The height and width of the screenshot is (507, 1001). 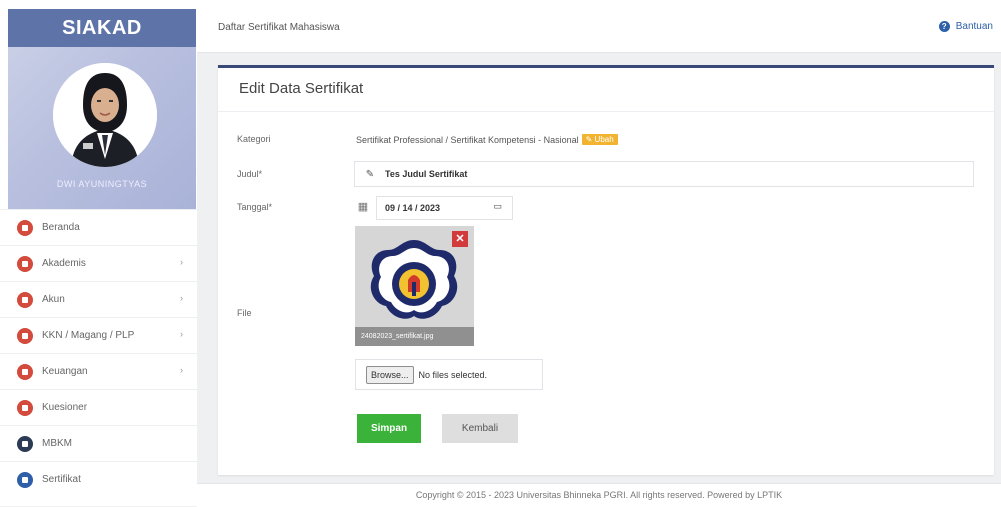 I want to click on sidebar-item-kkn: KKN / Magang / PLP ›, so click(x=98, y=335).